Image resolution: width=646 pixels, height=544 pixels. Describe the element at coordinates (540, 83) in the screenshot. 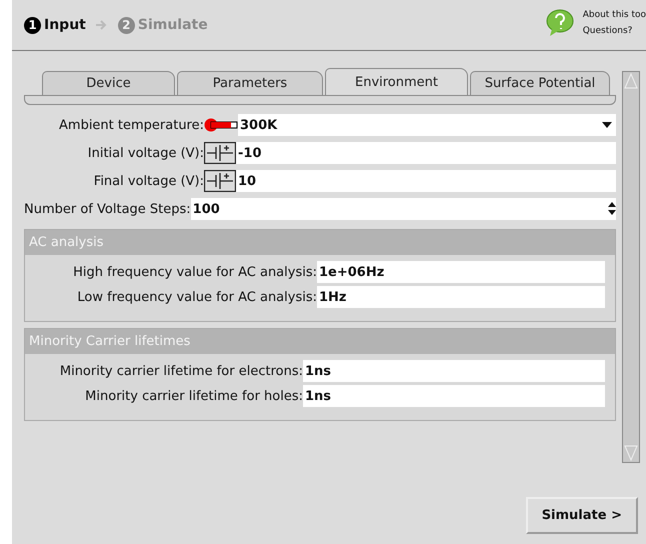

I see `tab: Surface Potential` at that location.